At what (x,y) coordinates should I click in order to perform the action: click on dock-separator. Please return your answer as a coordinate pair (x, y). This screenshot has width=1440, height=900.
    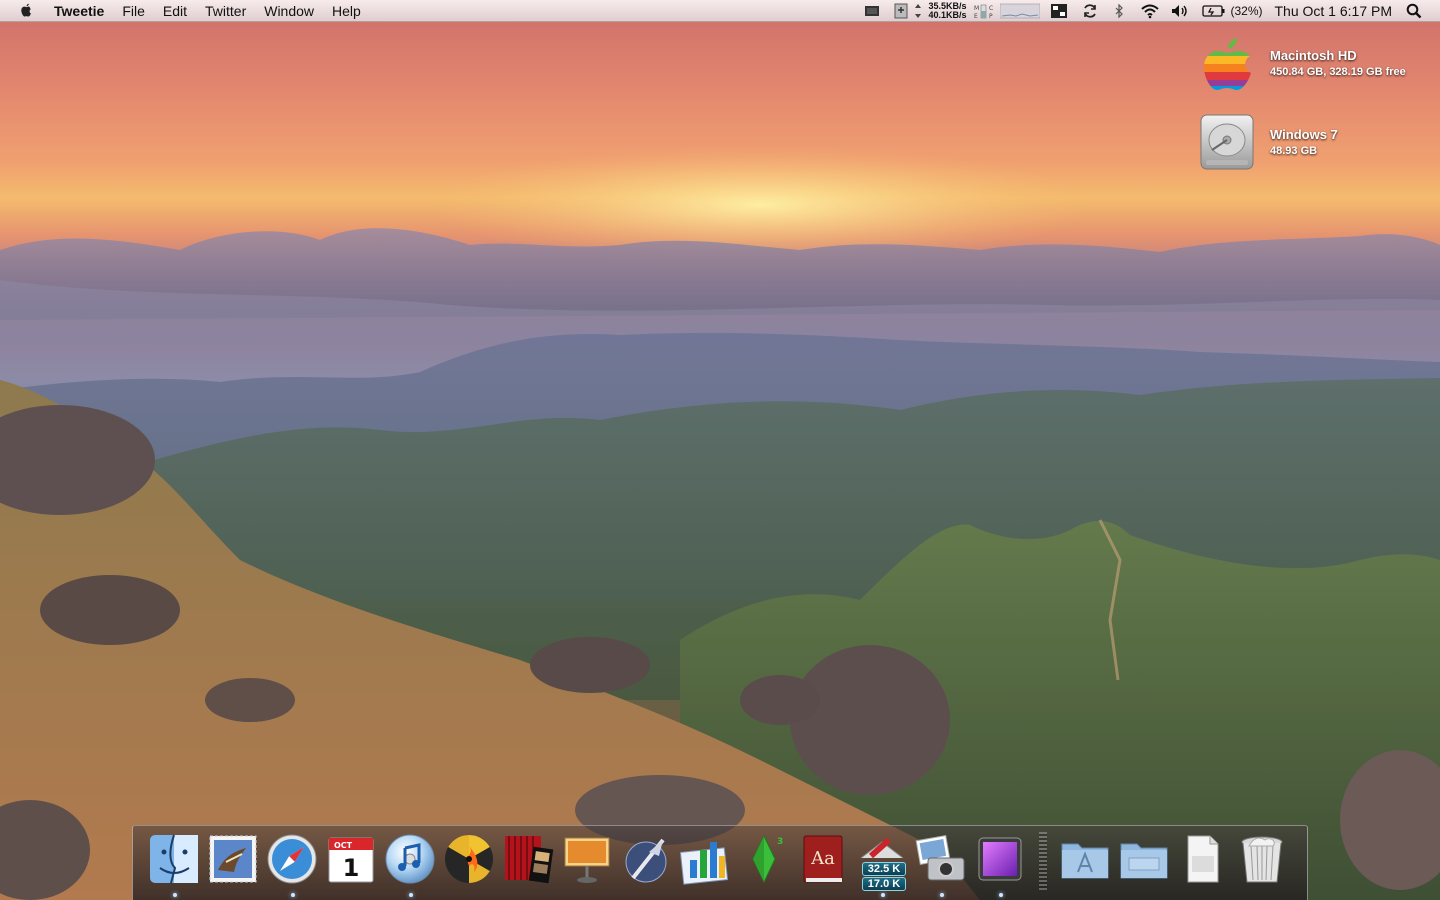
    Looking at the image, I should click on (1043, 861).